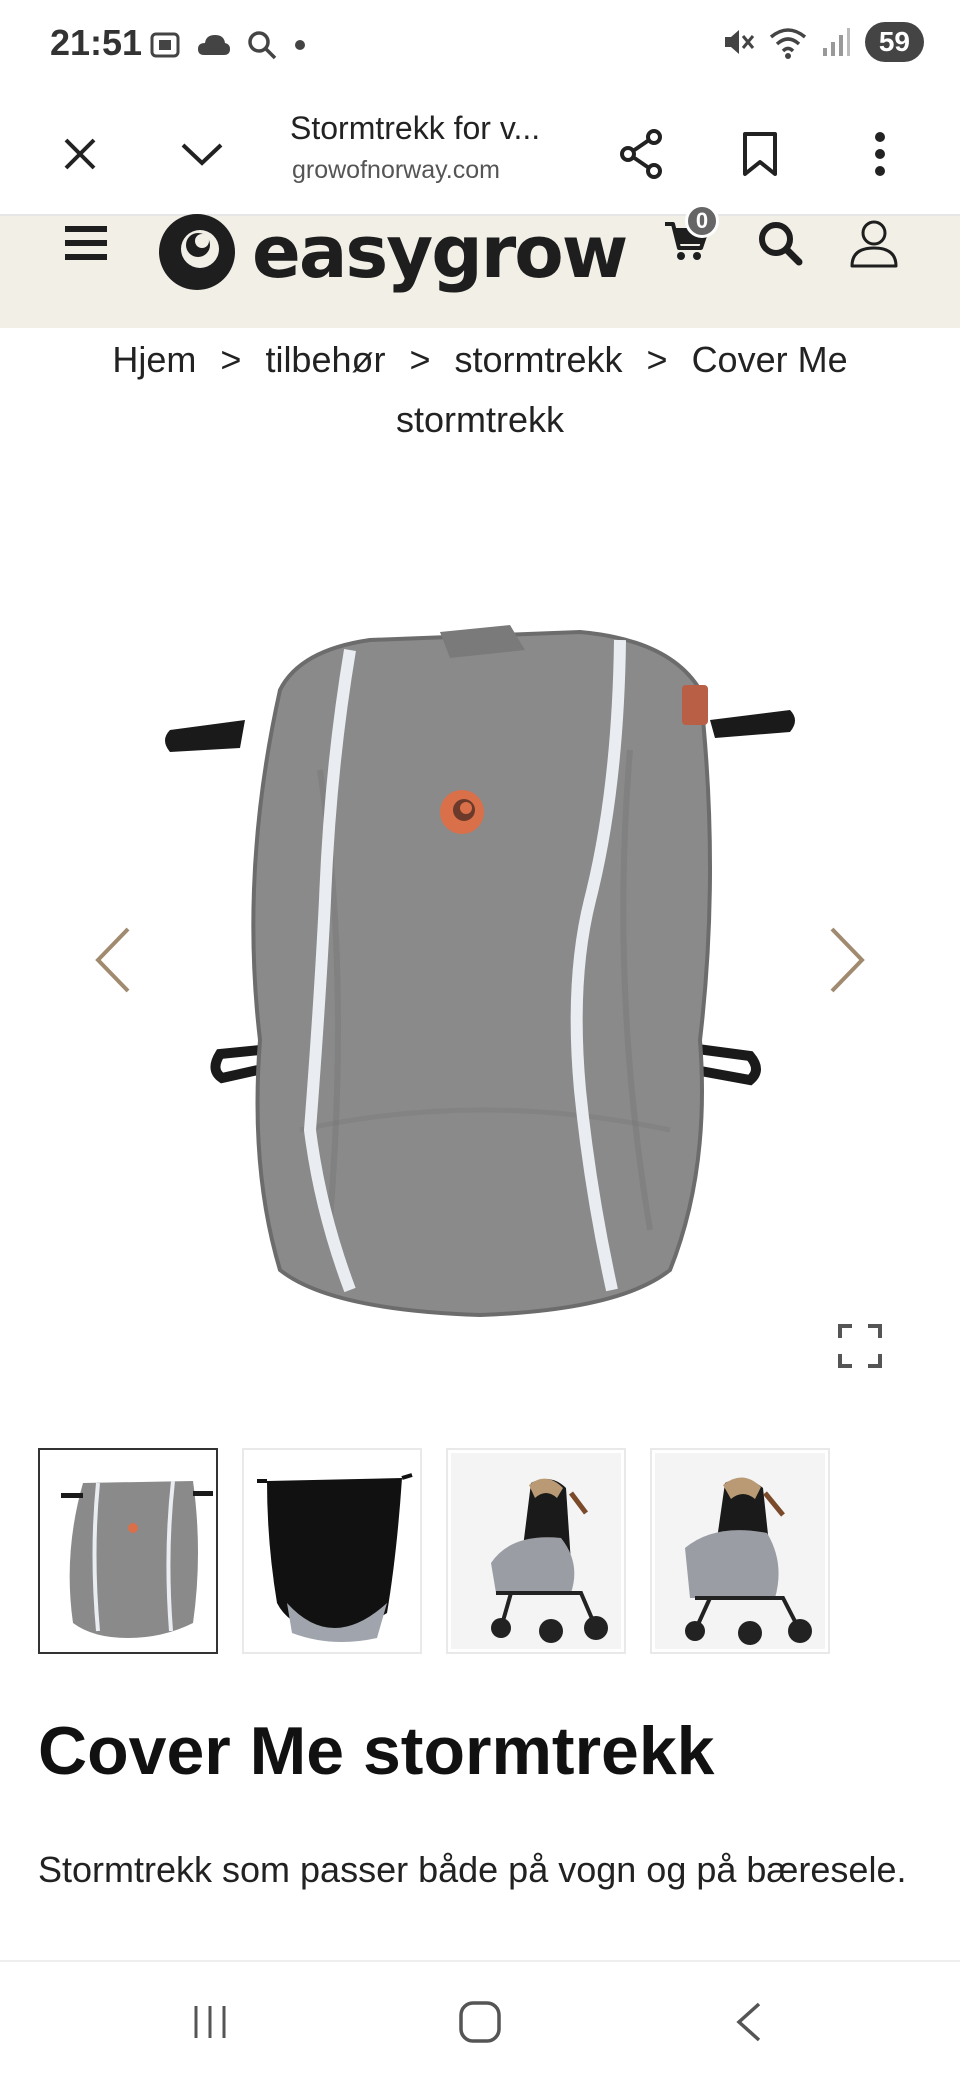 This screenshot has height=2080, width=960. Describe the element at coordinates (197, 252) in the screenshot. I see `logo-mark-icon` at that location.